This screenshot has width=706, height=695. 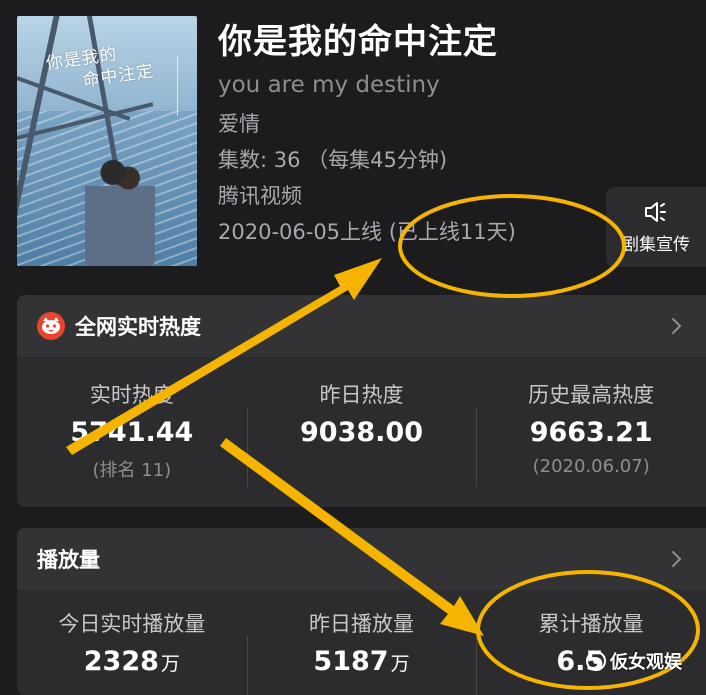 What do you see at coordinates (132, 624) in the screenshot?
I see `stat-label: 今日实时播放量` at bounding box center [132, 624].